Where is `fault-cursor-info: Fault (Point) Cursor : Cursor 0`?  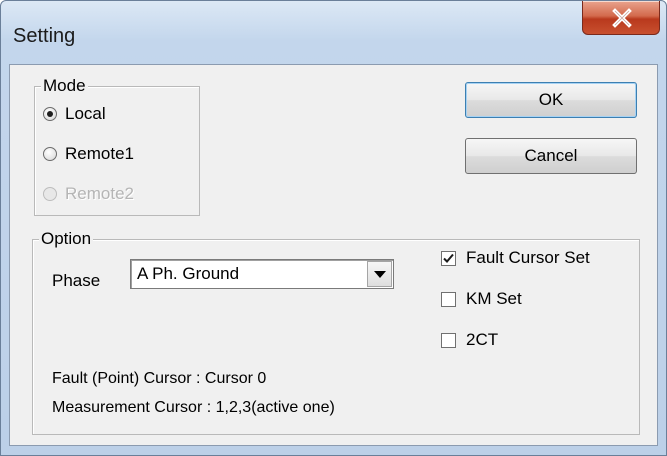 fault-cursor-info: Fault (Point) Cursor : Cursor 0 is located at coordinates (159, 378).